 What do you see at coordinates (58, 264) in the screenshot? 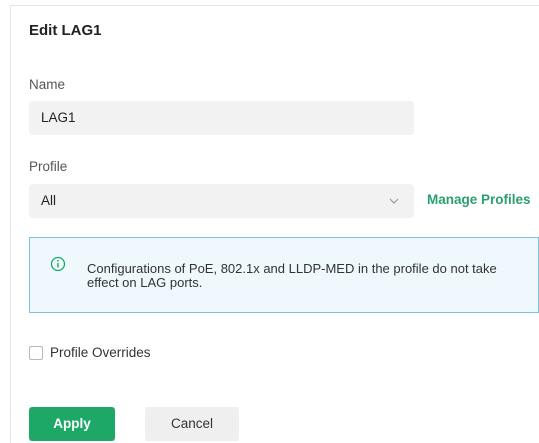
I see `info-circle-icon` at bounding box center [58, 264].